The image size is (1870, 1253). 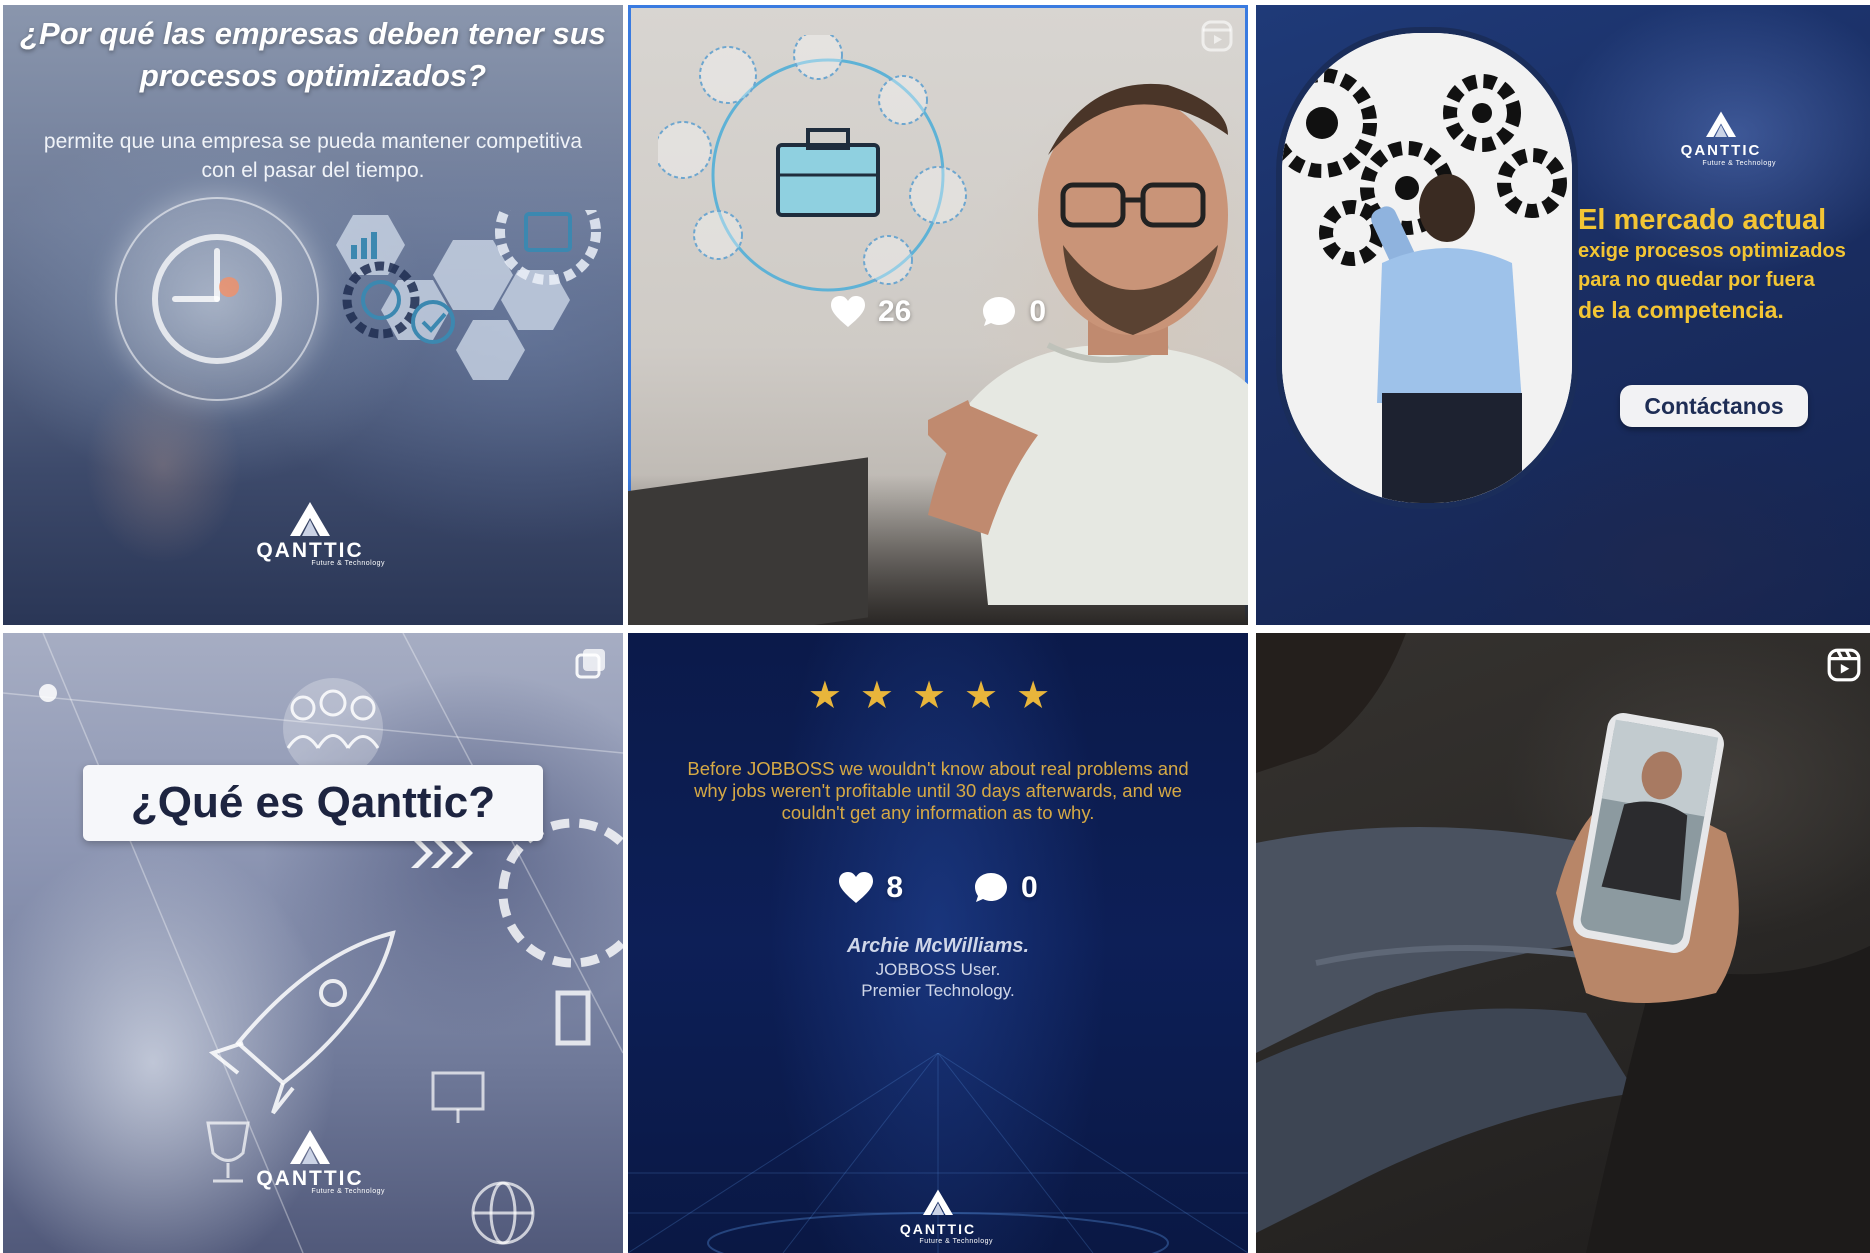 What do you see at coordinates (870, 312) in the screenshot?
I see `likes-stat: 26` at bounding box center [870, 312].